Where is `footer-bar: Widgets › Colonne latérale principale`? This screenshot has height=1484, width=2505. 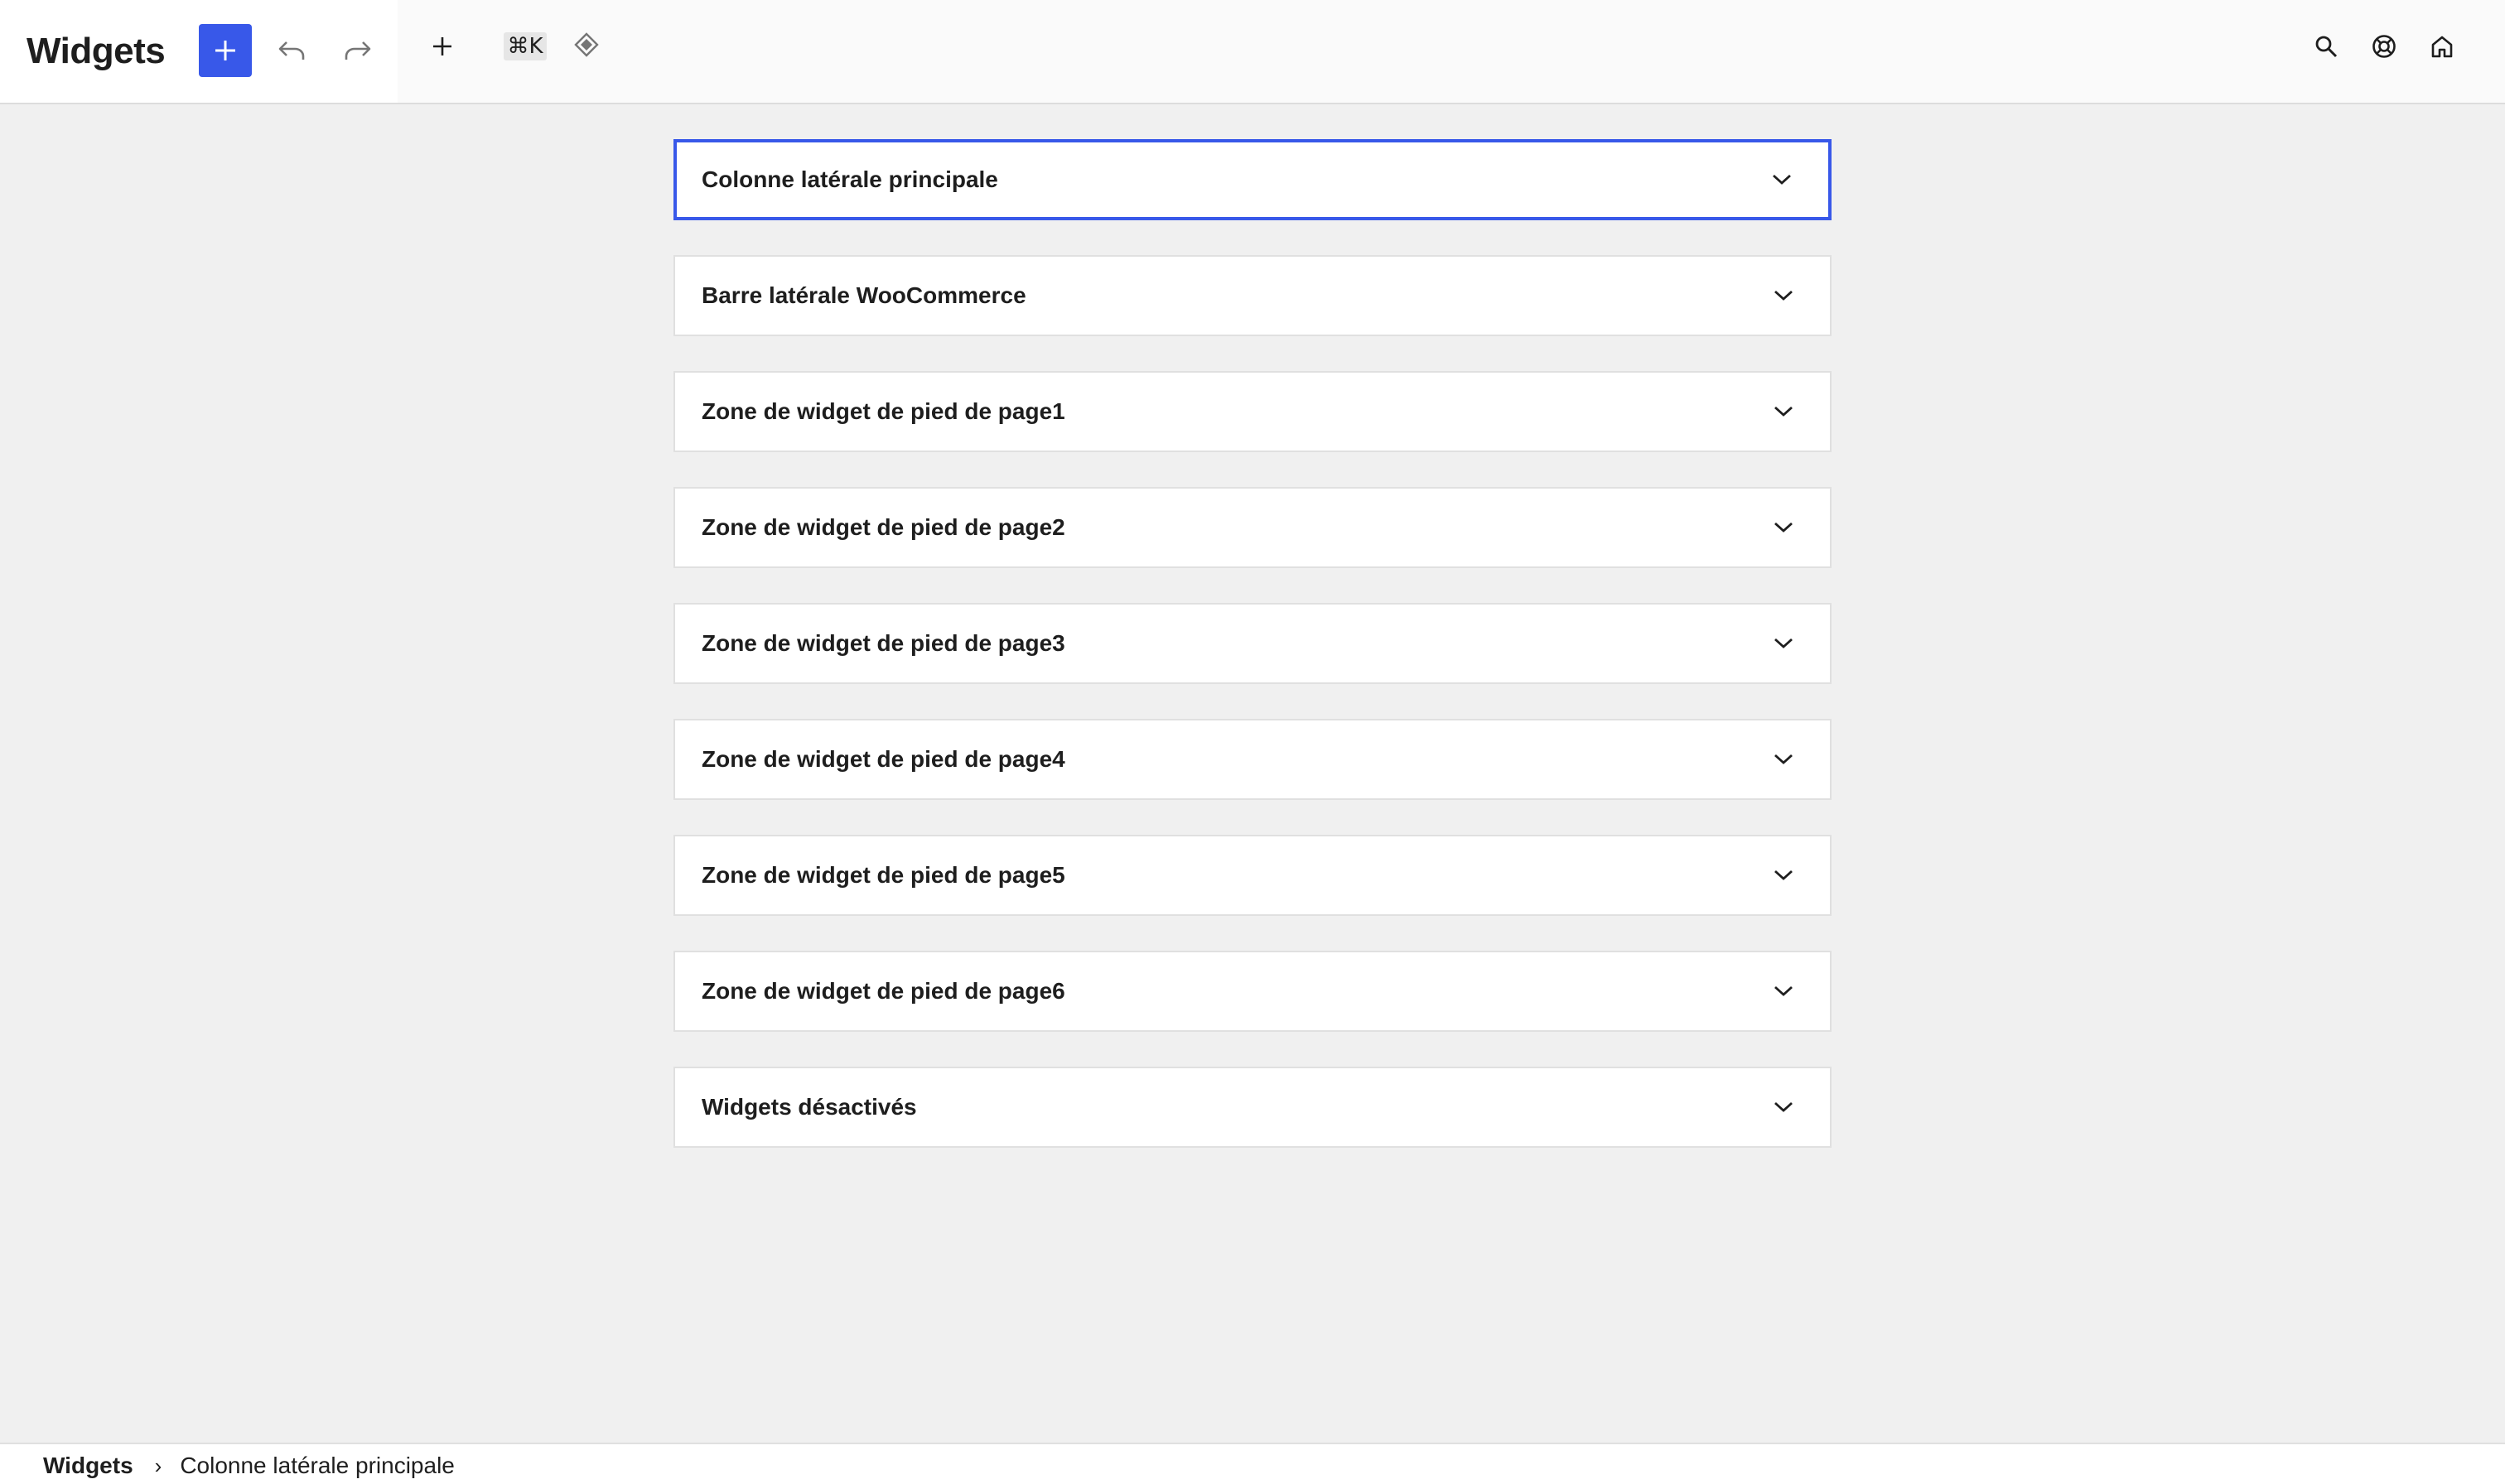 footer-bar: Widgets › Colonne latérale principale is located at coordinates (1252, 1463).